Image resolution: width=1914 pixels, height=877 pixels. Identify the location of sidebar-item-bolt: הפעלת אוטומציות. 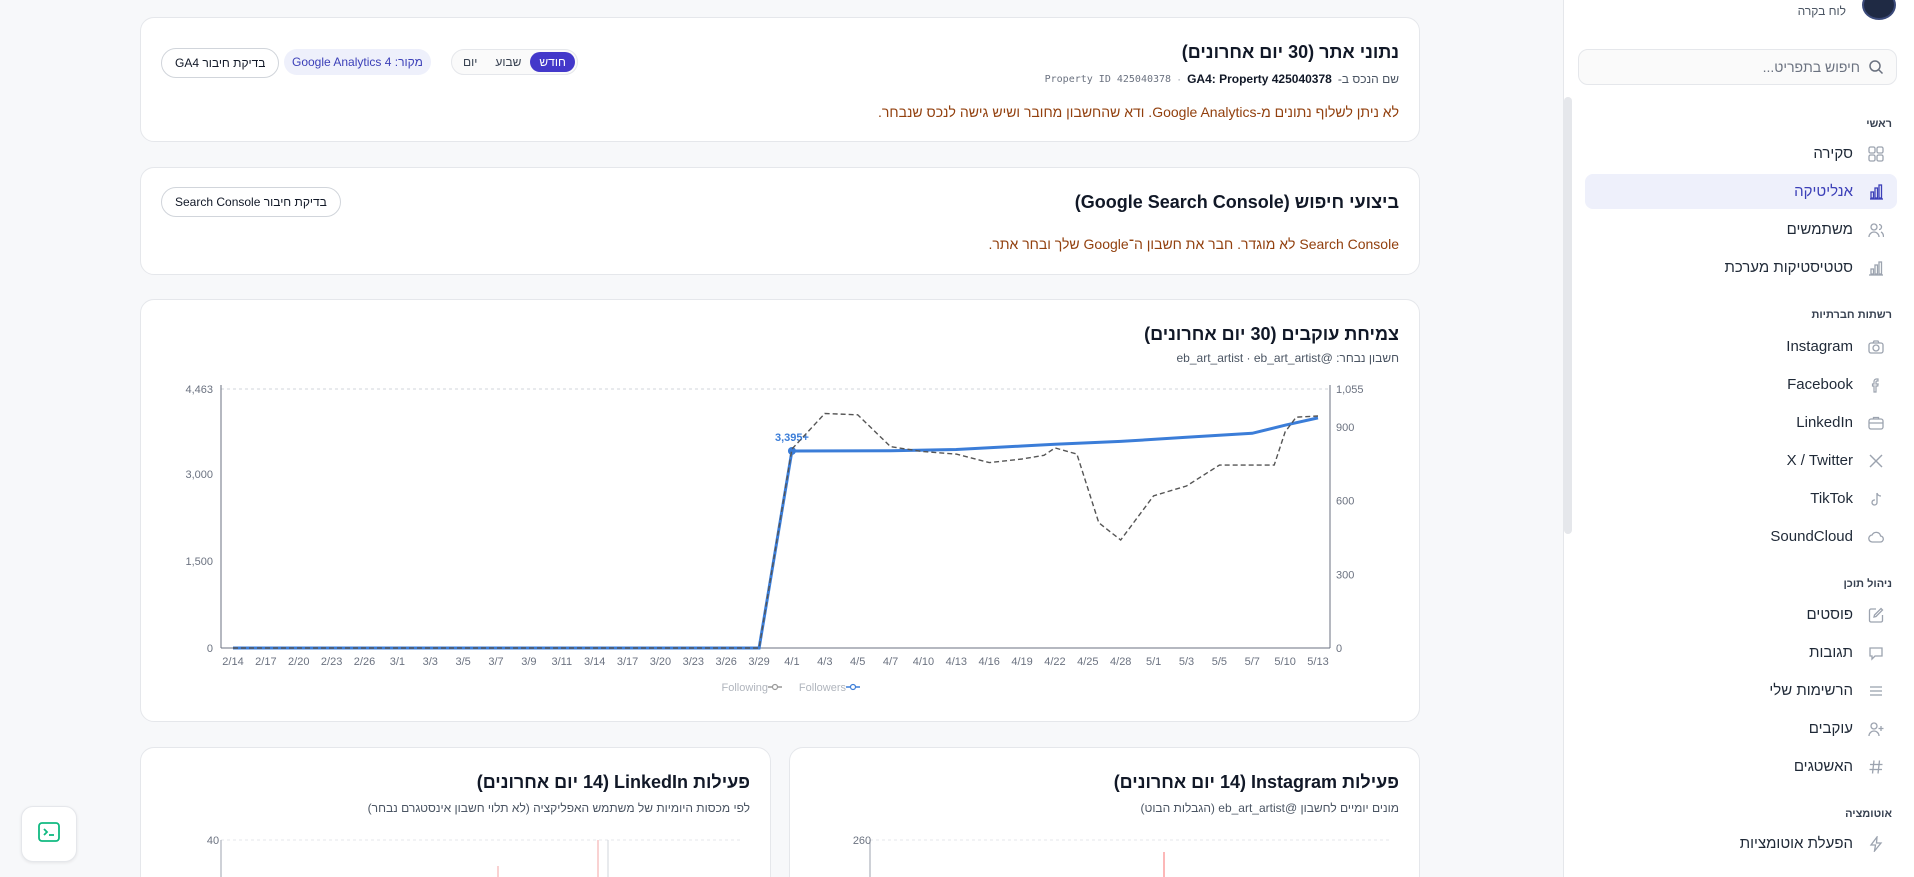
(1741, 843).